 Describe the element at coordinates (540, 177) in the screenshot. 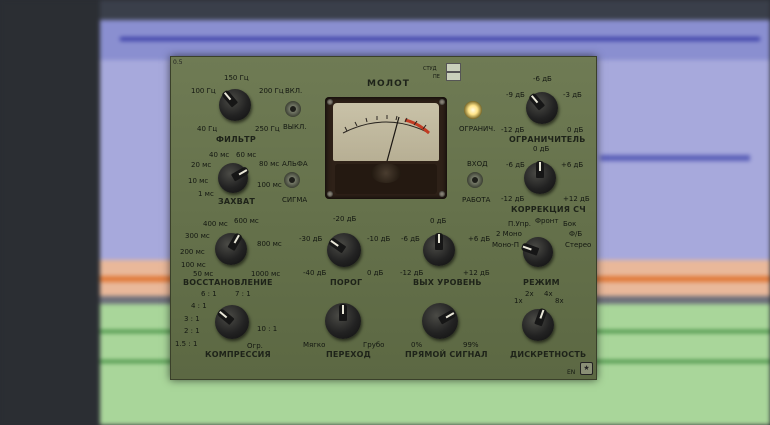

I see `low-correction-knob` at that location.